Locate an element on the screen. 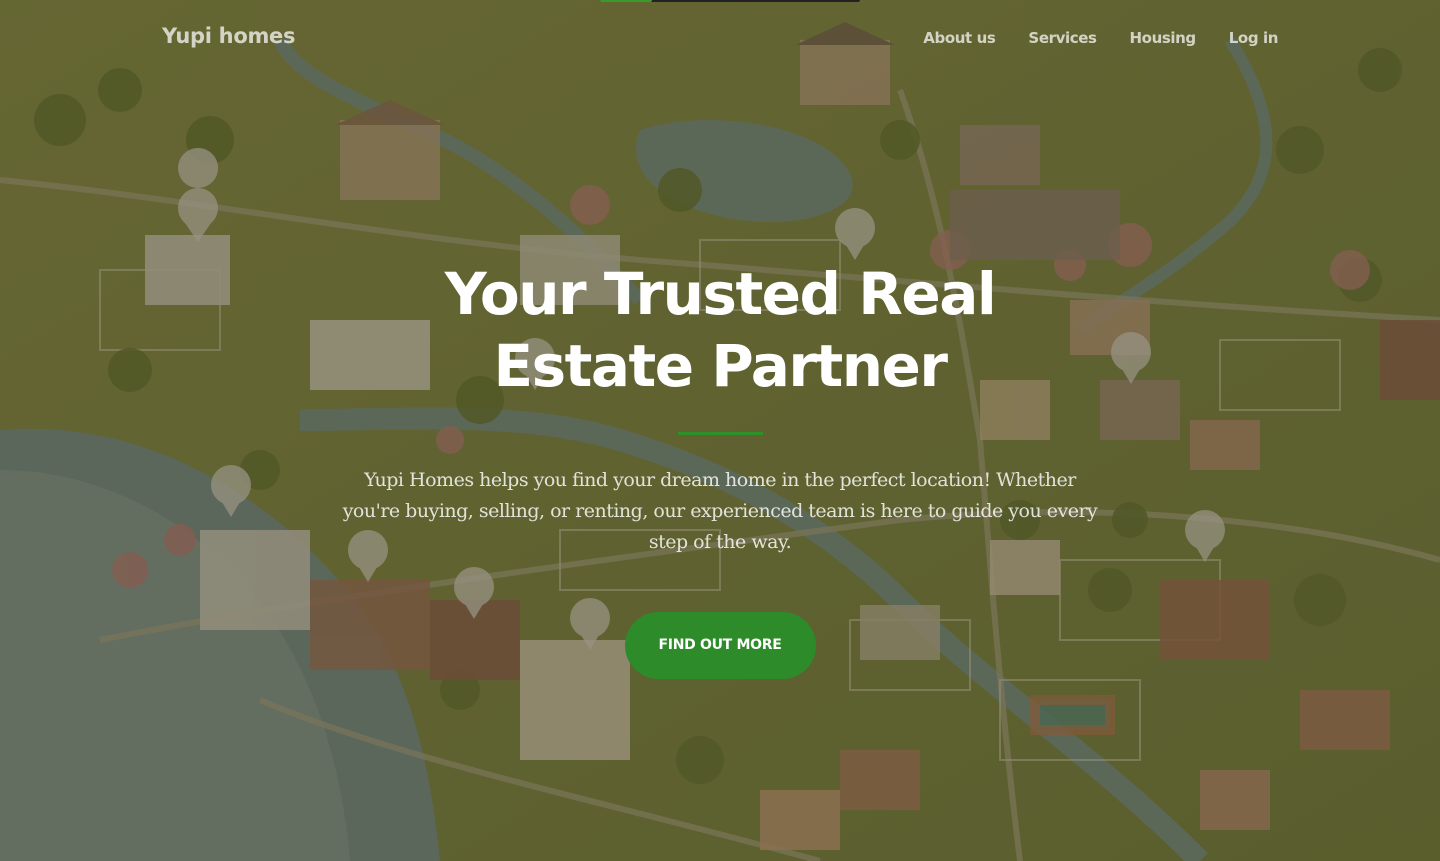 The height and width of the screenshot is (861, 1440). nav-links: About us Services Housing Log in is located at coordinates (1084, 37).